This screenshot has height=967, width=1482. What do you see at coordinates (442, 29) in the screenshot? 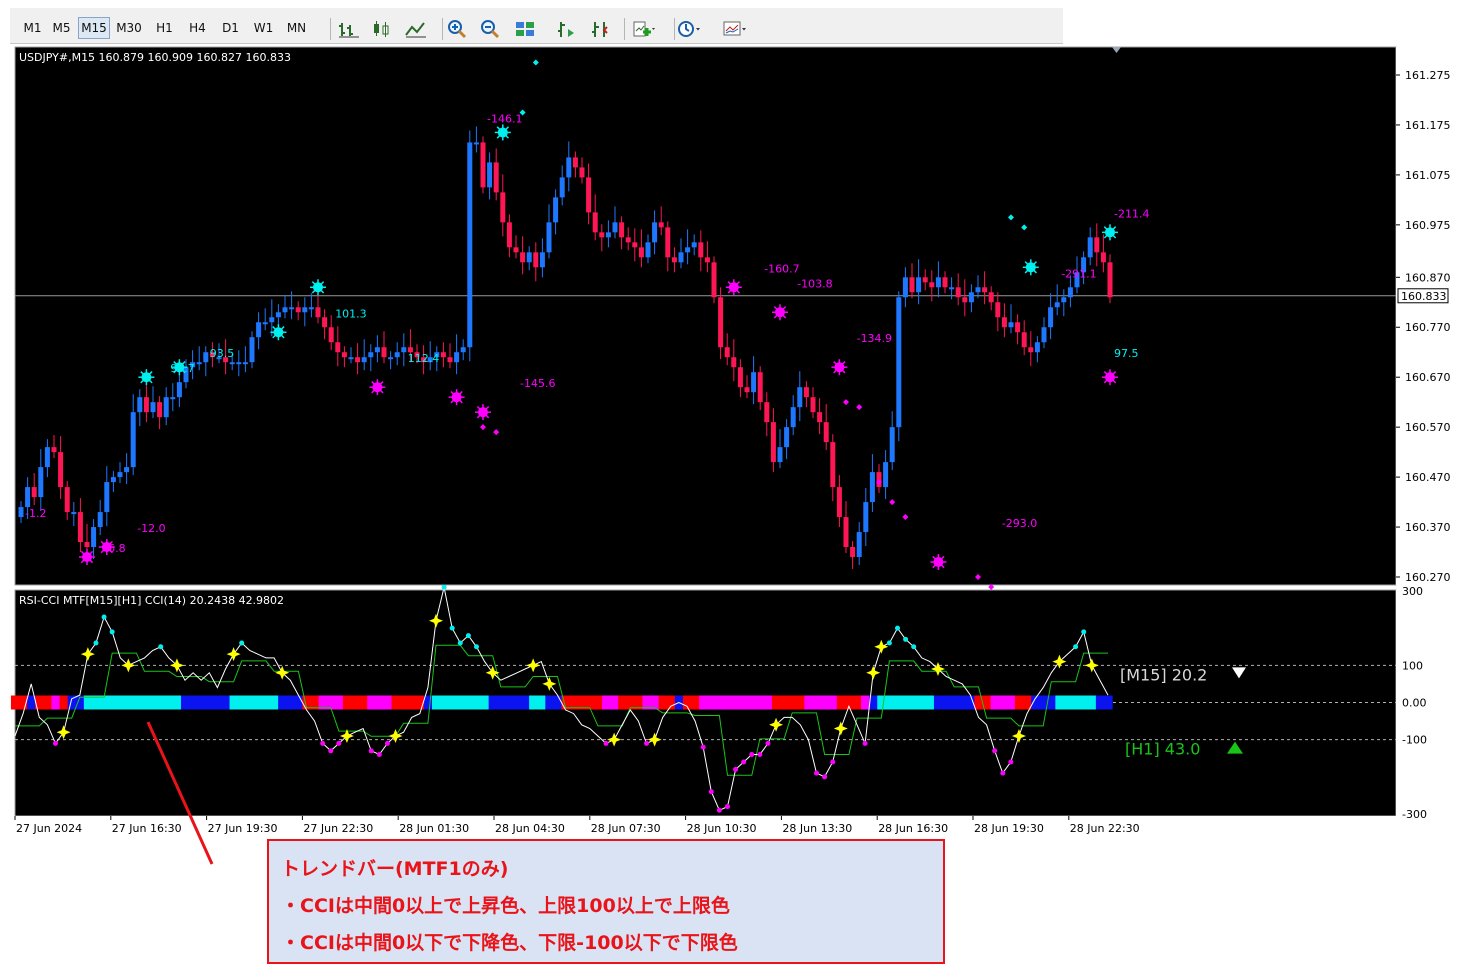
I see `toolbar-separator` at bounding box center [442, 29].